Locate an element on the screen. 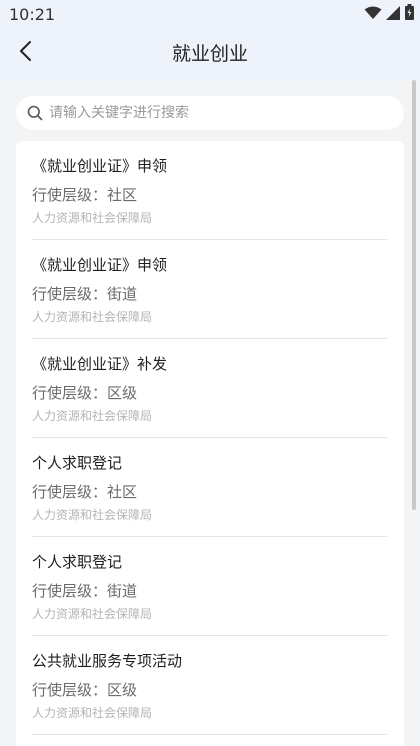 This screenshot has height=746, width=420. list-item: 《就业创业证》申领 行使层级：社区 人力资源和社会保障局 is located at coordinates (209, 190).